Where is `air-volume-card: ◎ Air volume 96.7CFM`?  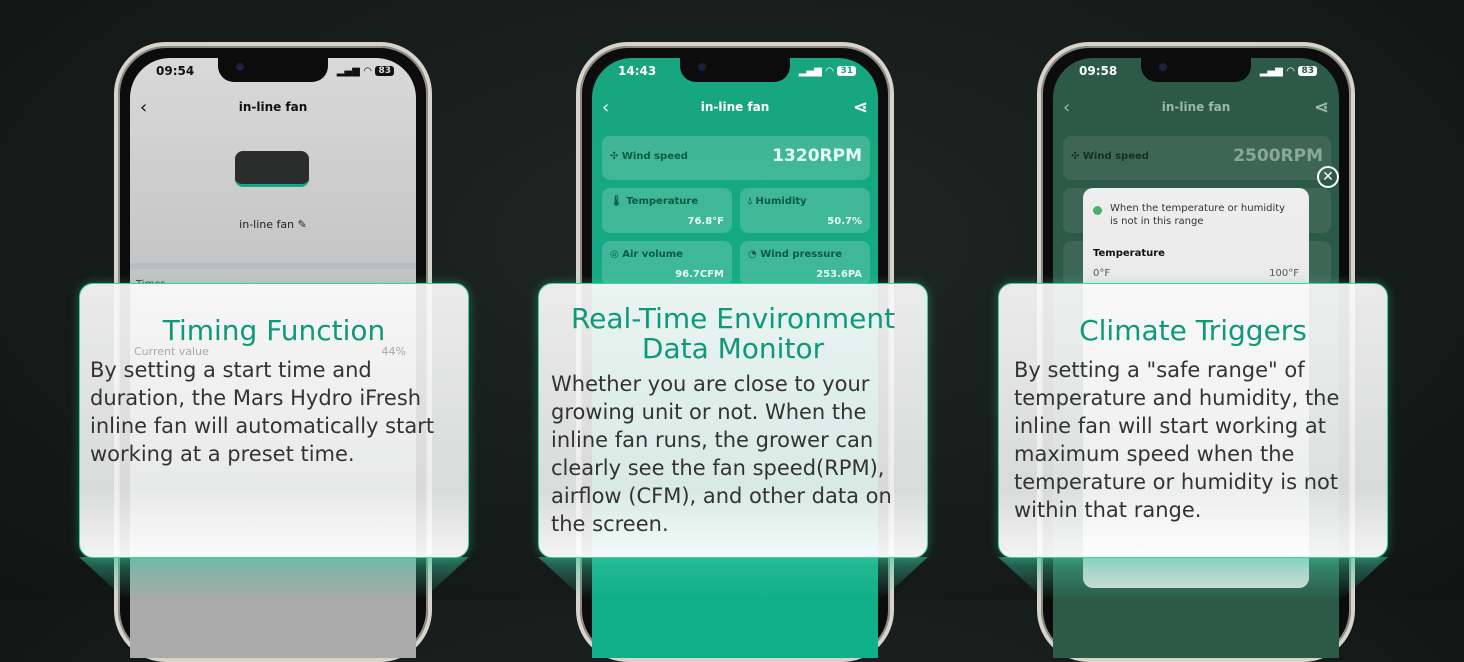 air-volume-card: ◎ Air volume 96.7CFM is located at coordinates (667, 263).